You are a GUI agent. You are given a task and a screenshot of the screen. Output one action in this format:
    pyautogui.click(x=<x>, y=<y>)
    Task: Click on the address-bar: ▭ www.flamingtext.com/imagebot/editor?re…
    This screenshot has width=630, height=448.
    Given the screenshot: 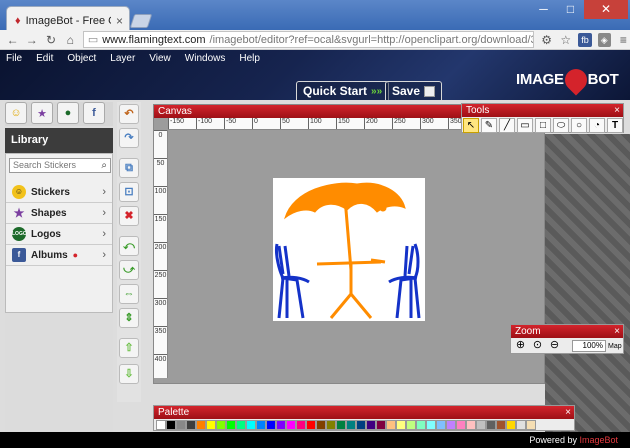 What is the action you would take?
    pyautogui.click(x=308, y=39)
    